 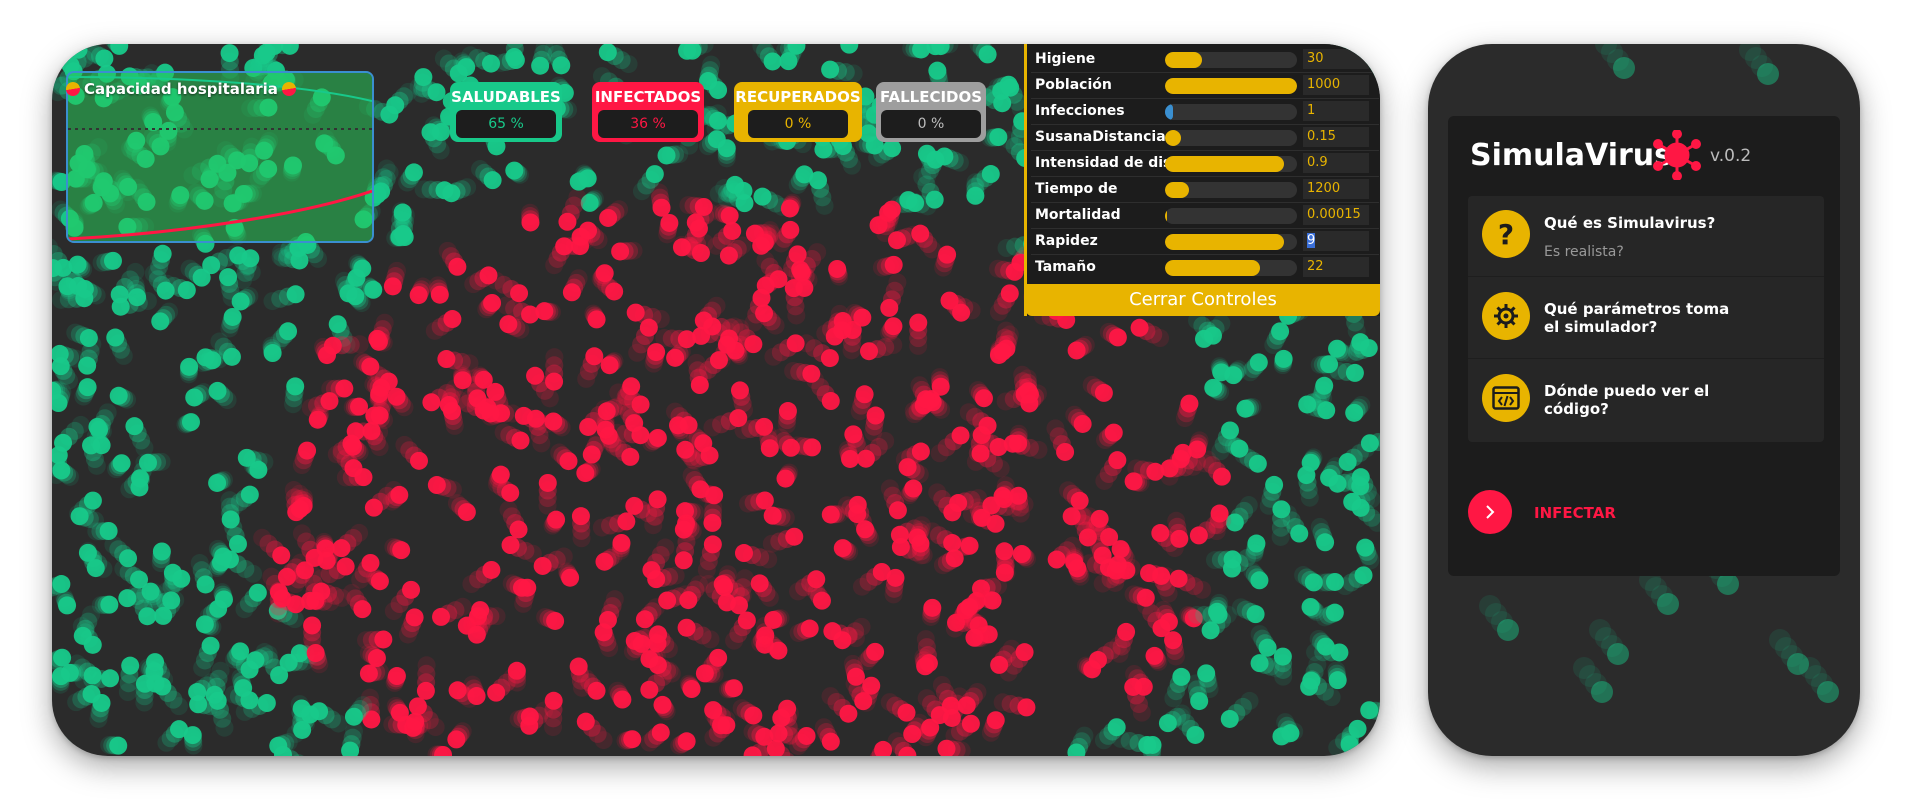 I want to click on hospital-capacity-label: Capacidad hospitalaria, so click(x=181, y=89).